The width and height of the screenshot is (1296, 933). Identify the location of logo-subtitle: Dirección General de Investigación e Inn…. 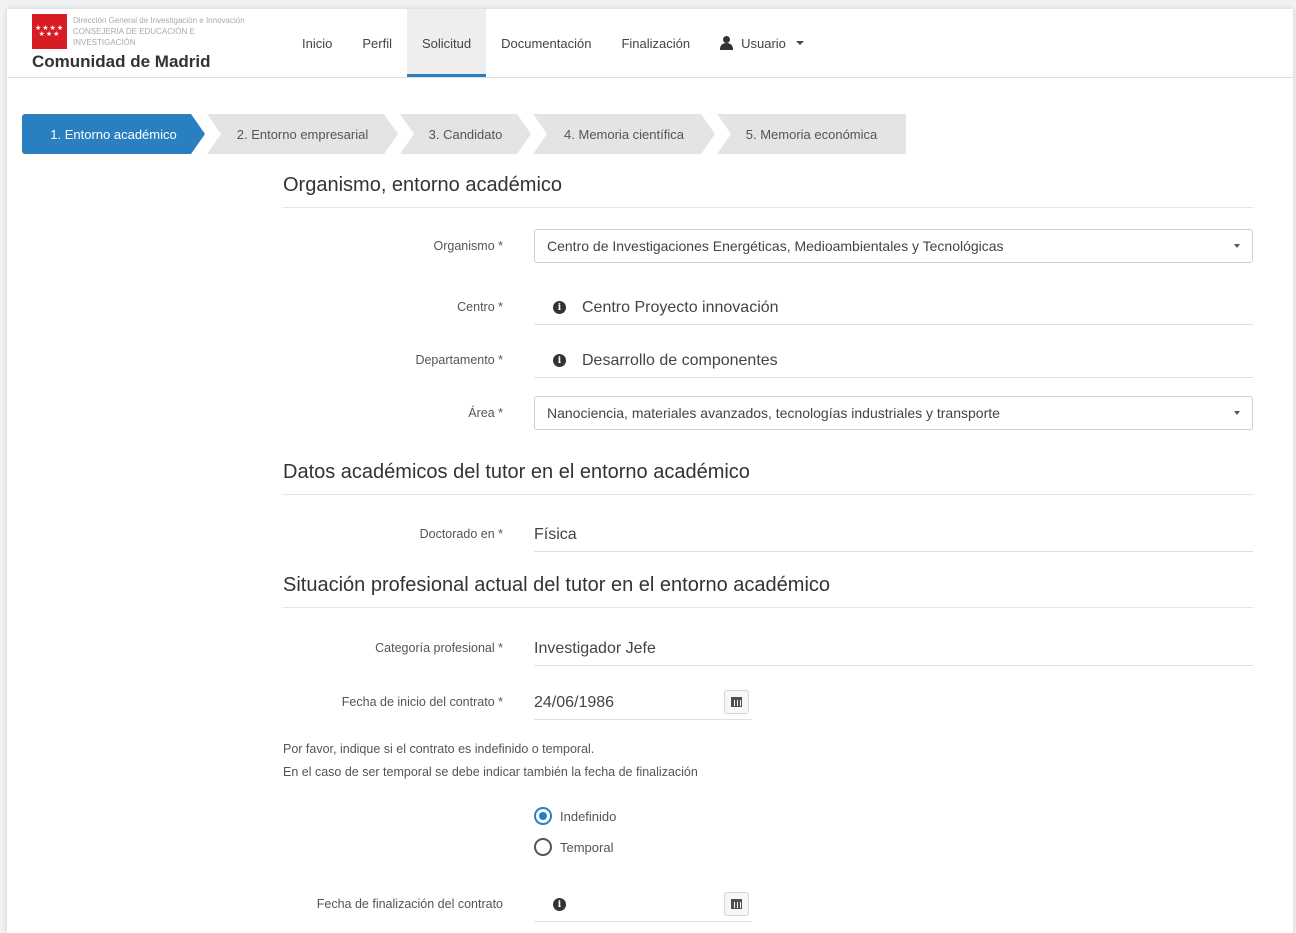
(159, 31).